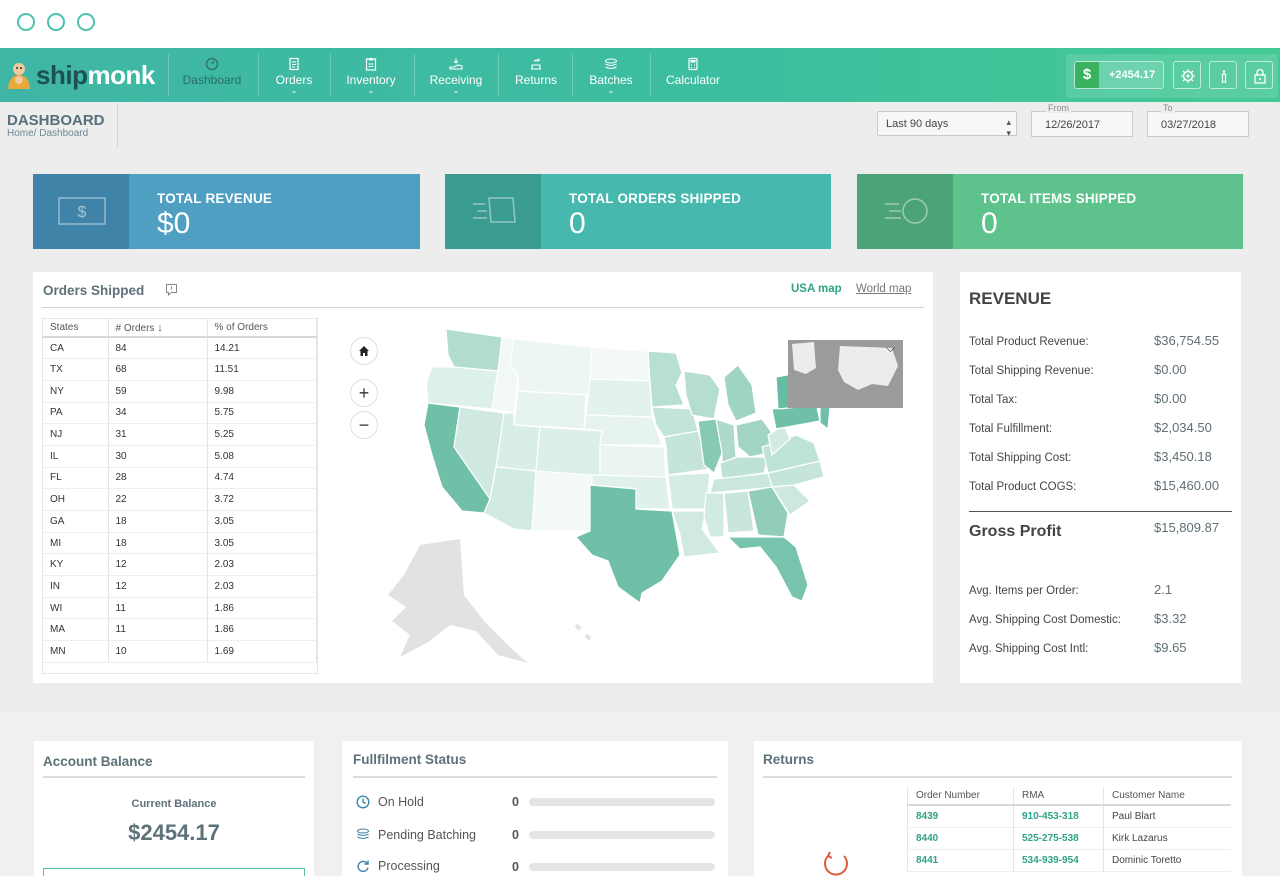 The height and width of the screenshot is (876, 1280). I want to click on hand-receive-icon, so click(456, 64).